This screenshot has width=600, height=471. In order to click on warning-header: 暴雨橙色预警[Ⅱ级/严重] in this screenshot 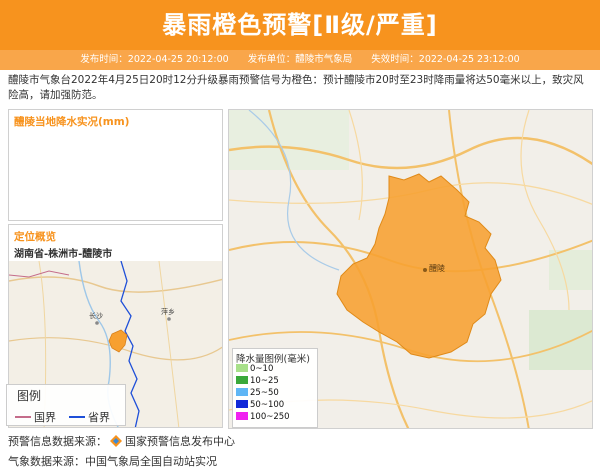, I will do `click(300, 25)`.